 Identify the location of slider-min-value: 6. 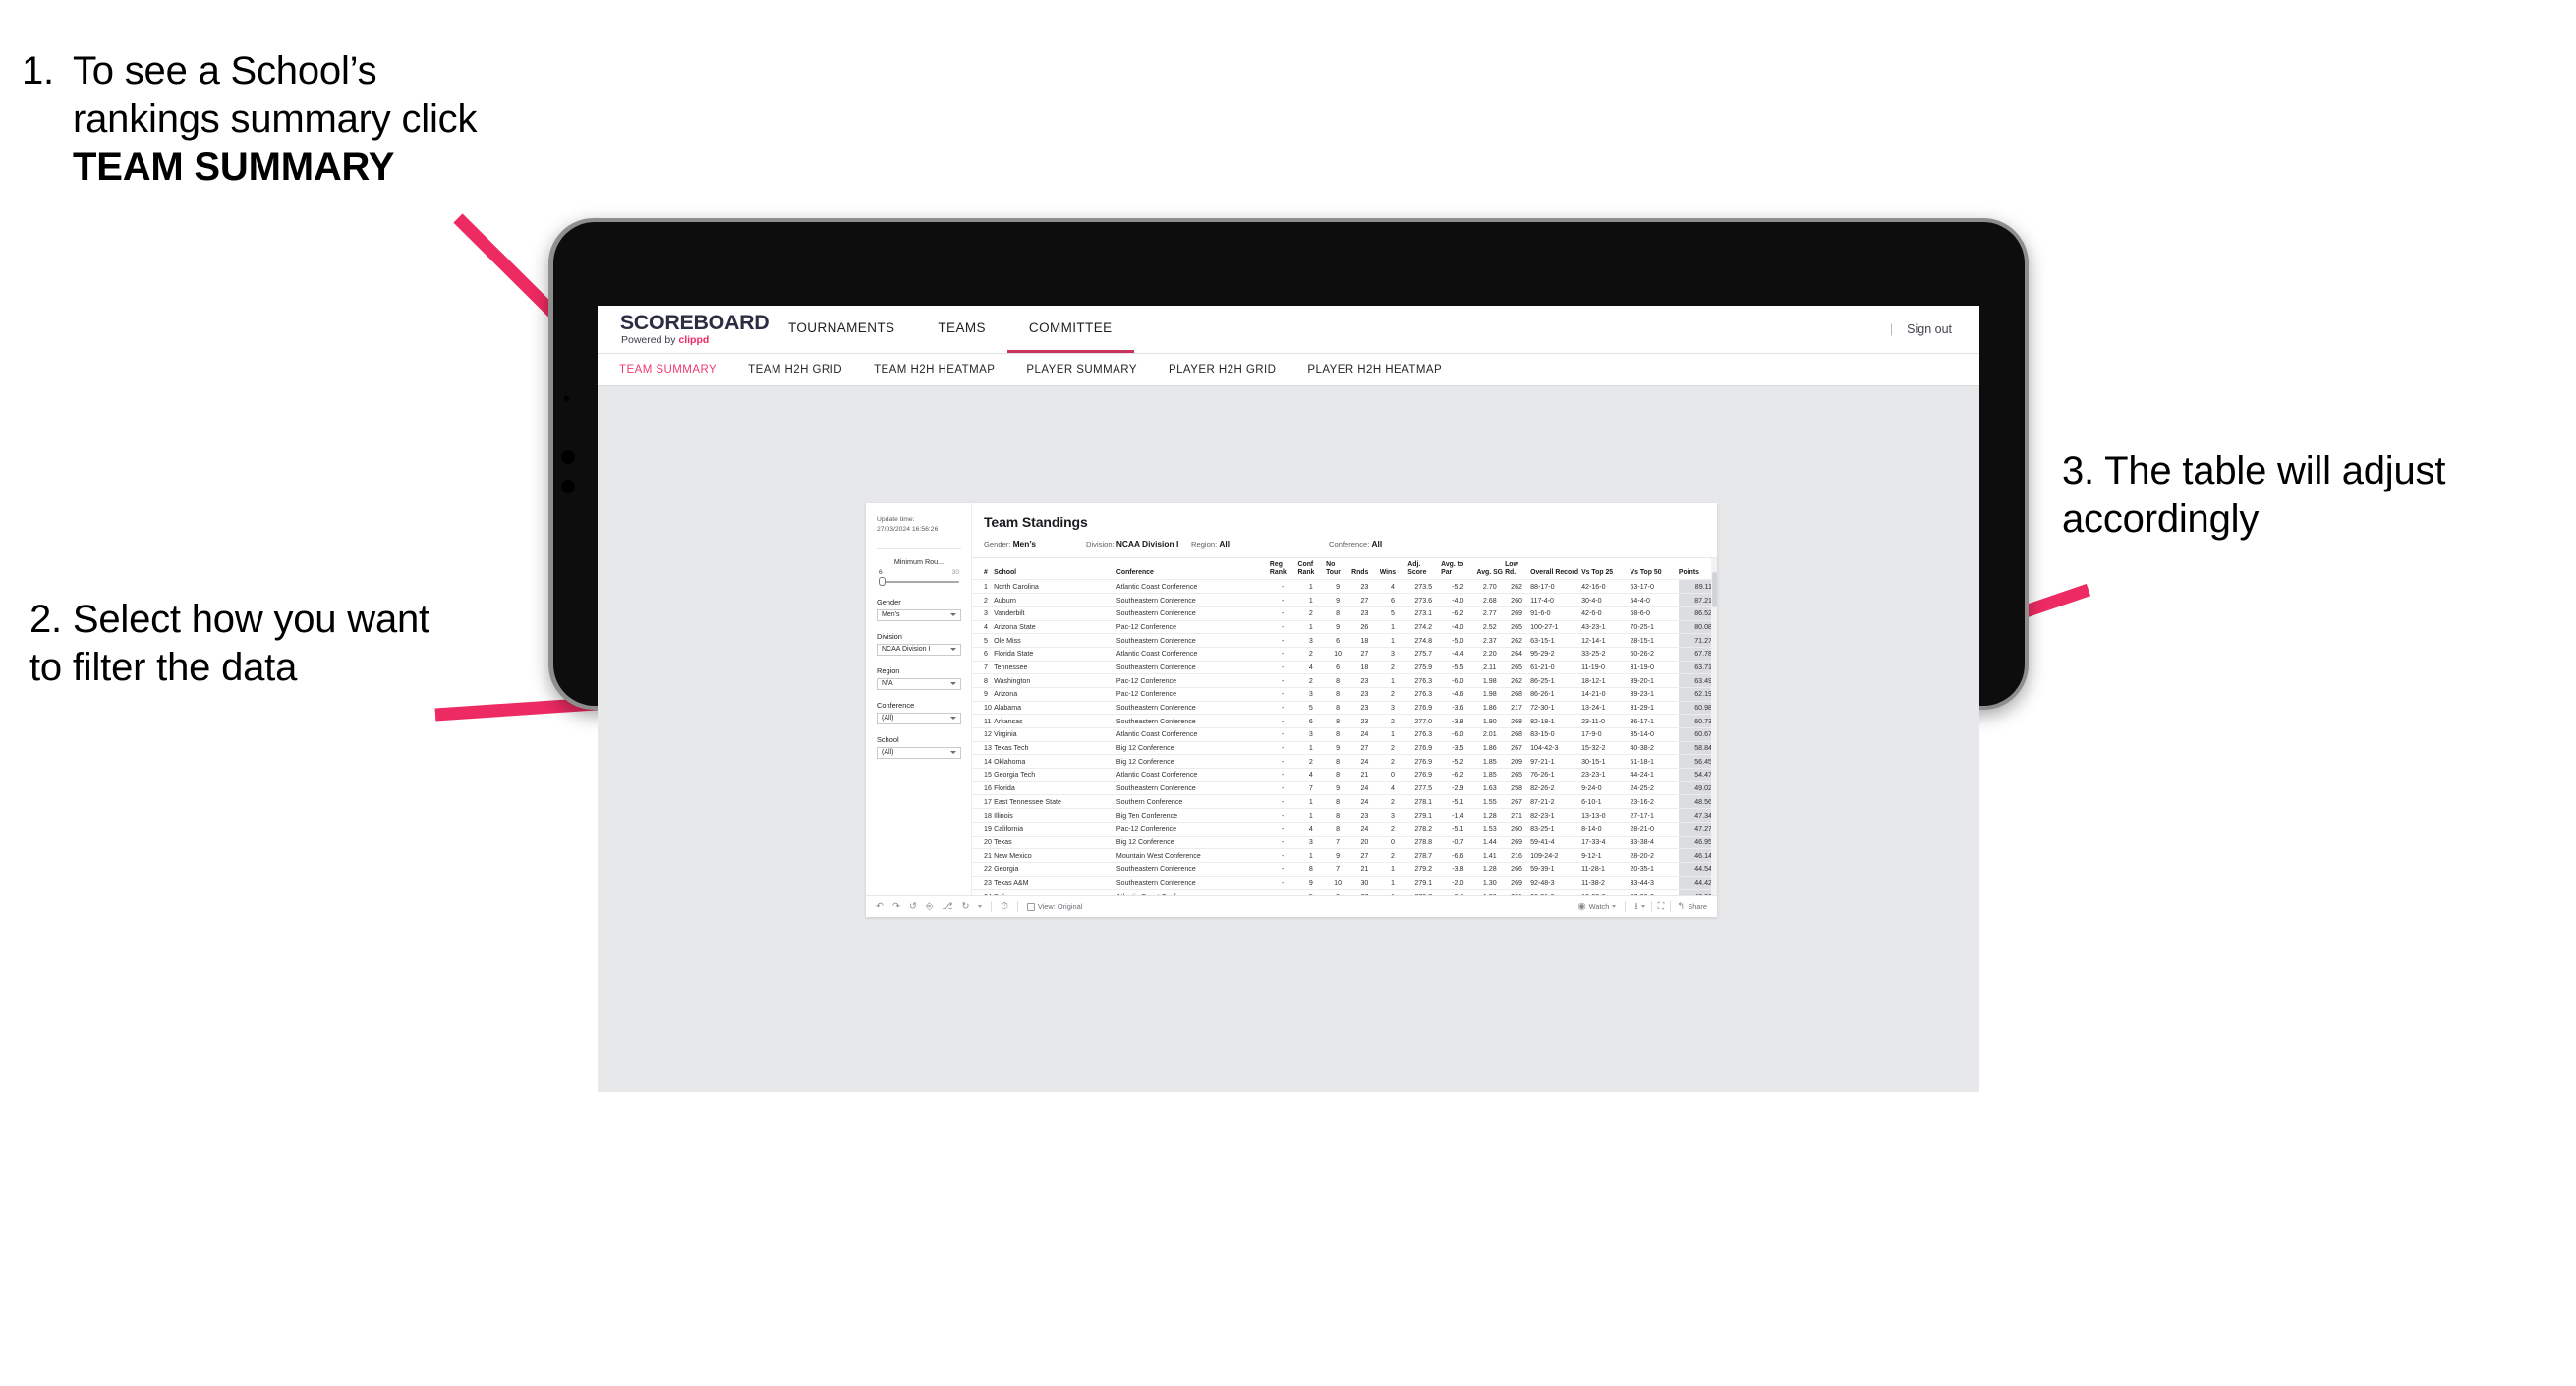
(881, 572).